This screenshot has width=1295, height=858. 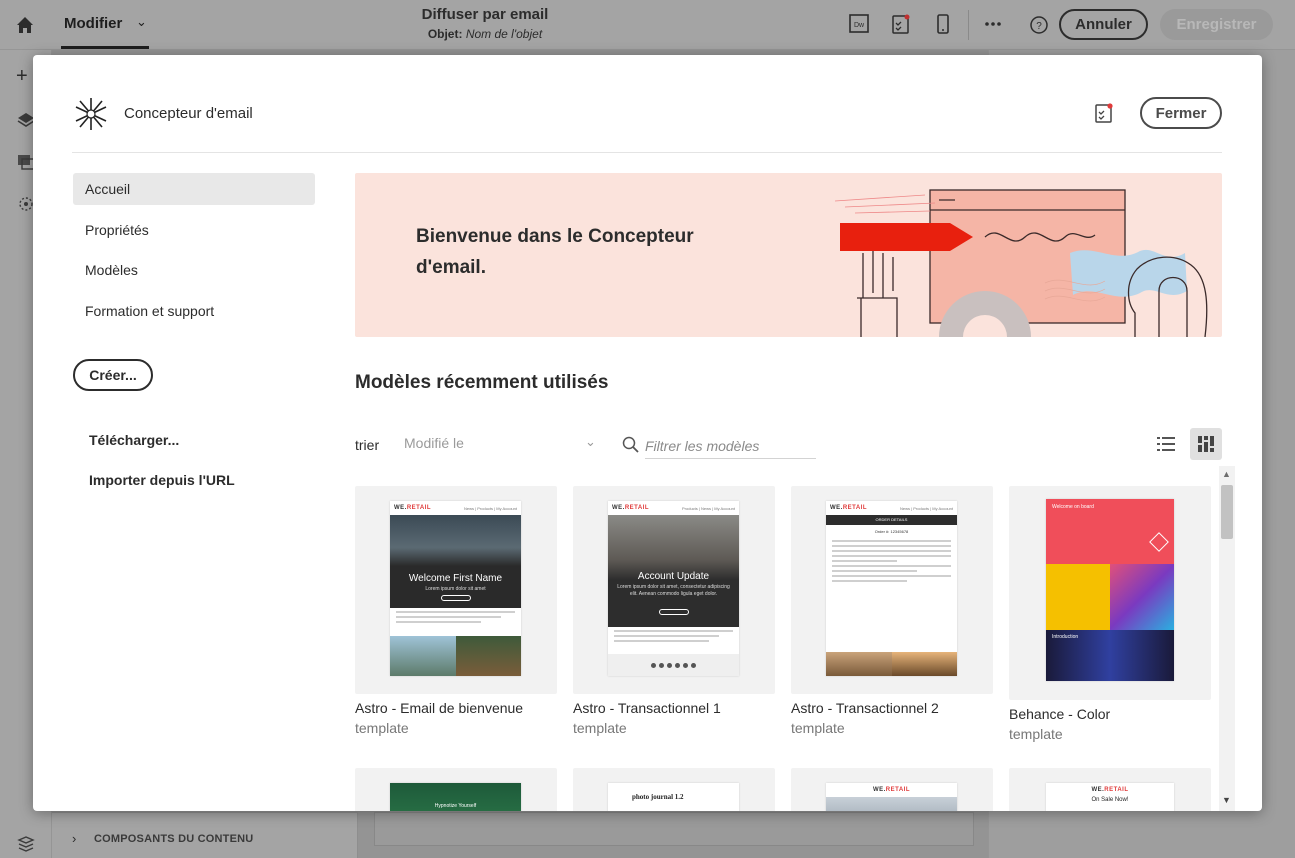 I want to click on email-preview: Welcome on board Introduction, so click(x=1110, y=590).